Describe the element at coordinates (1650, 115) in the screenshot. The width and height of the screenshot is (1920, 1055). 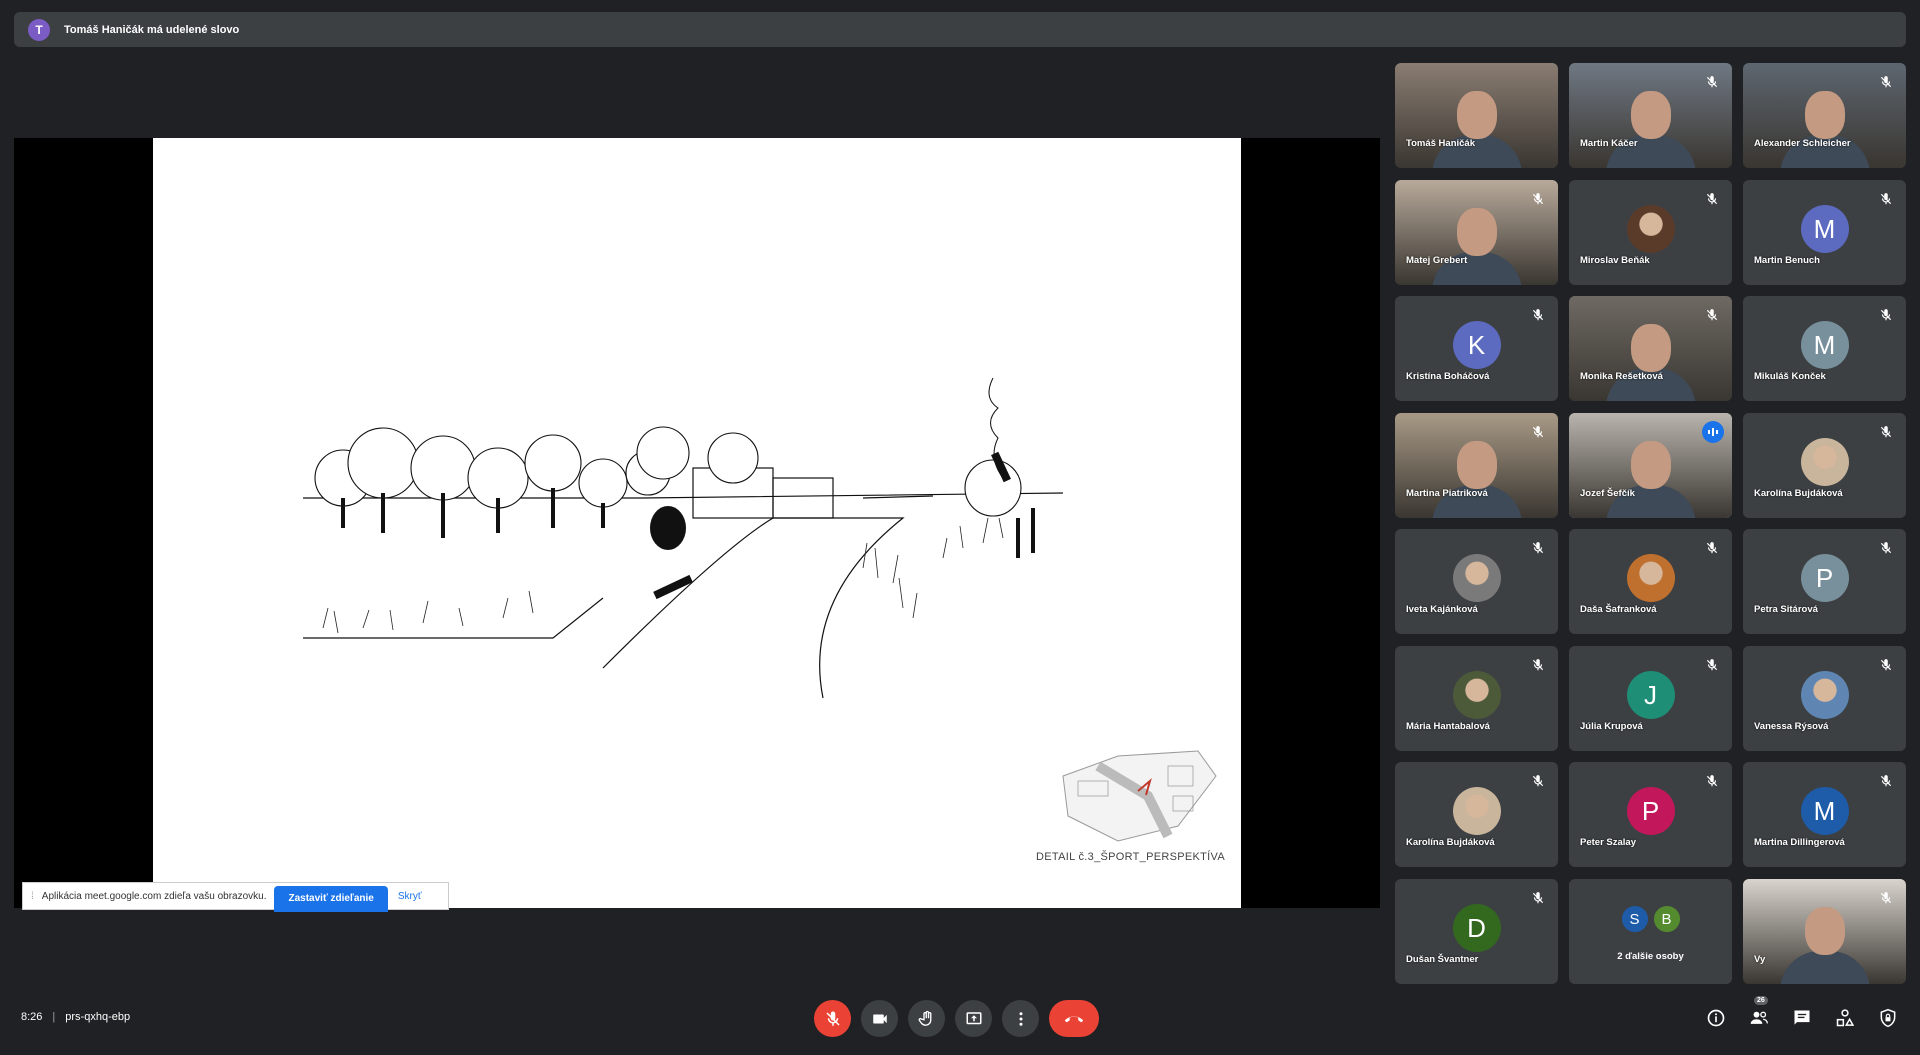
I see `participant-tile: Martin Káčer` at that location.